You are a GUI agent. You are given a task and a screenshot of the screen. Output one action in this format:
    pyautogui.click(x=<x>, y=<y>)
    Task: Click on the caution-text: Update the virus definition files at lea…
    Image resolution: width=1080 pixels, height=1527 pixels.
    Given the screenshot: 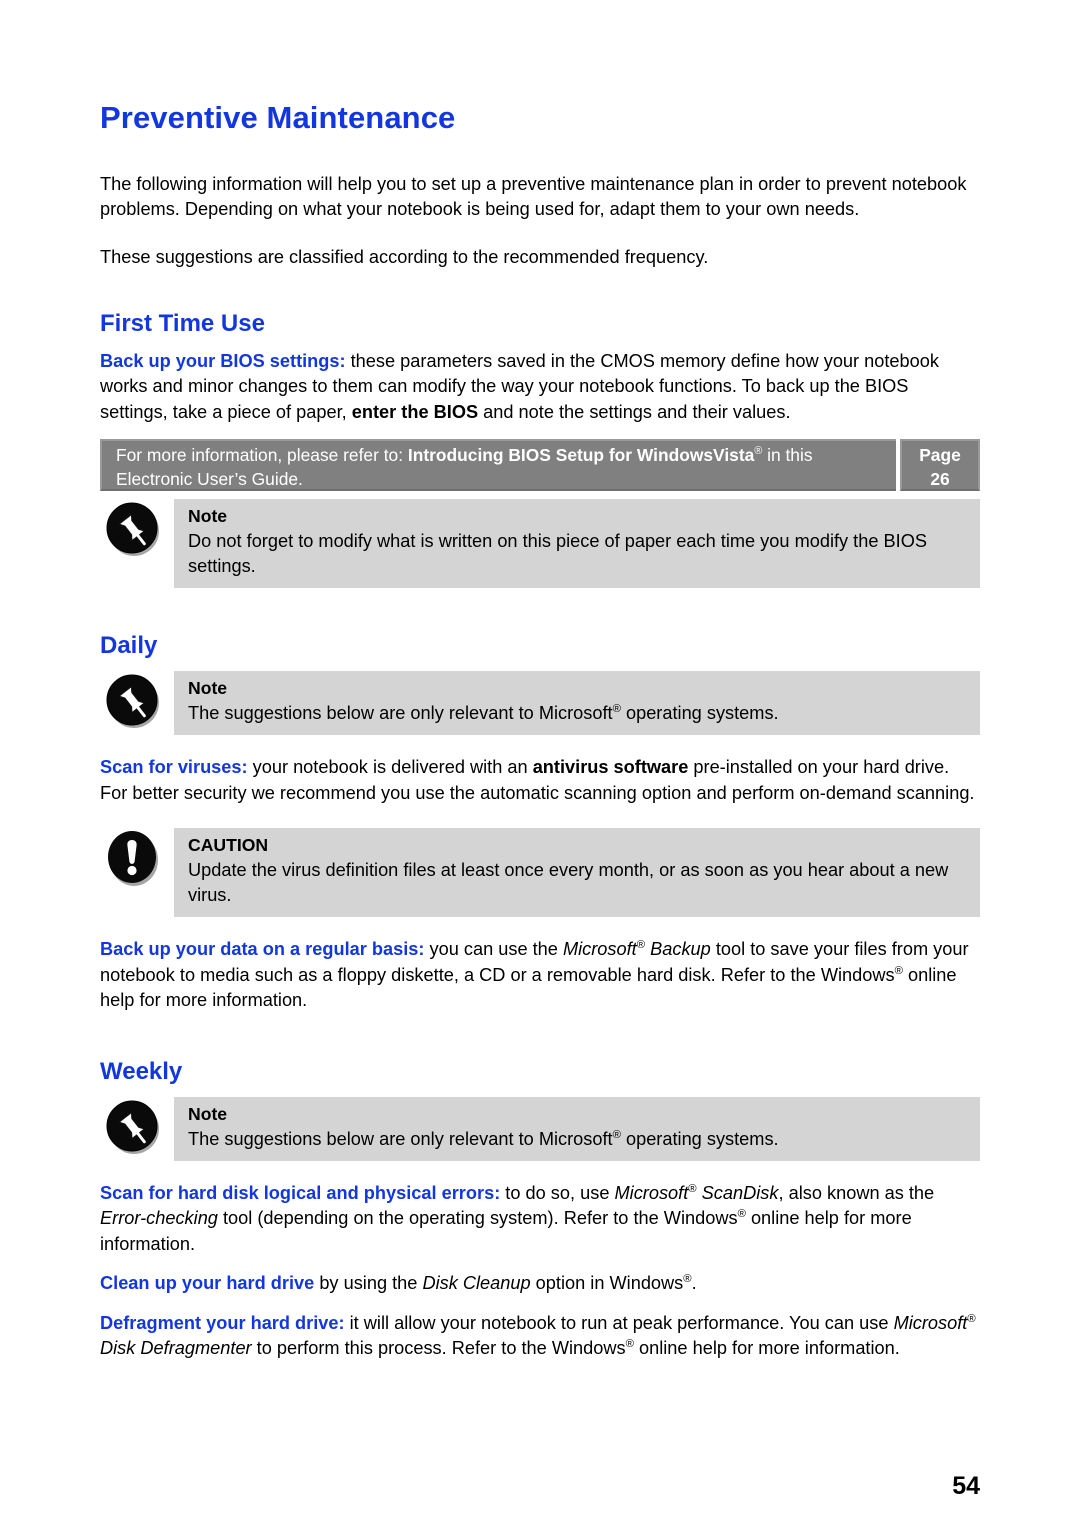 What is the action you would take?
    pyautogui.click(x=568, y=883)
    